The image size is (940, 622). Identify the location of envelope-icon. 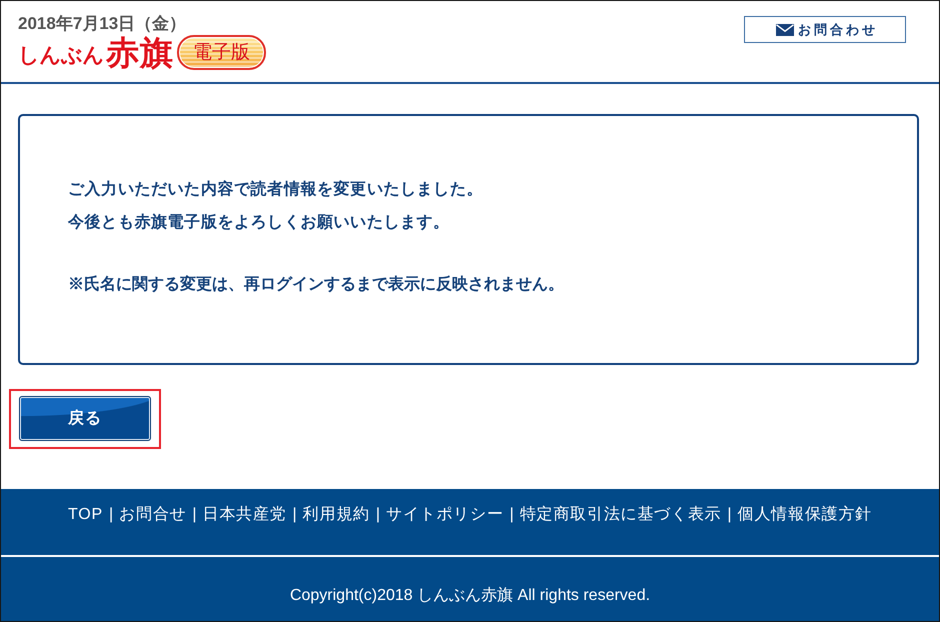
(785, 30).